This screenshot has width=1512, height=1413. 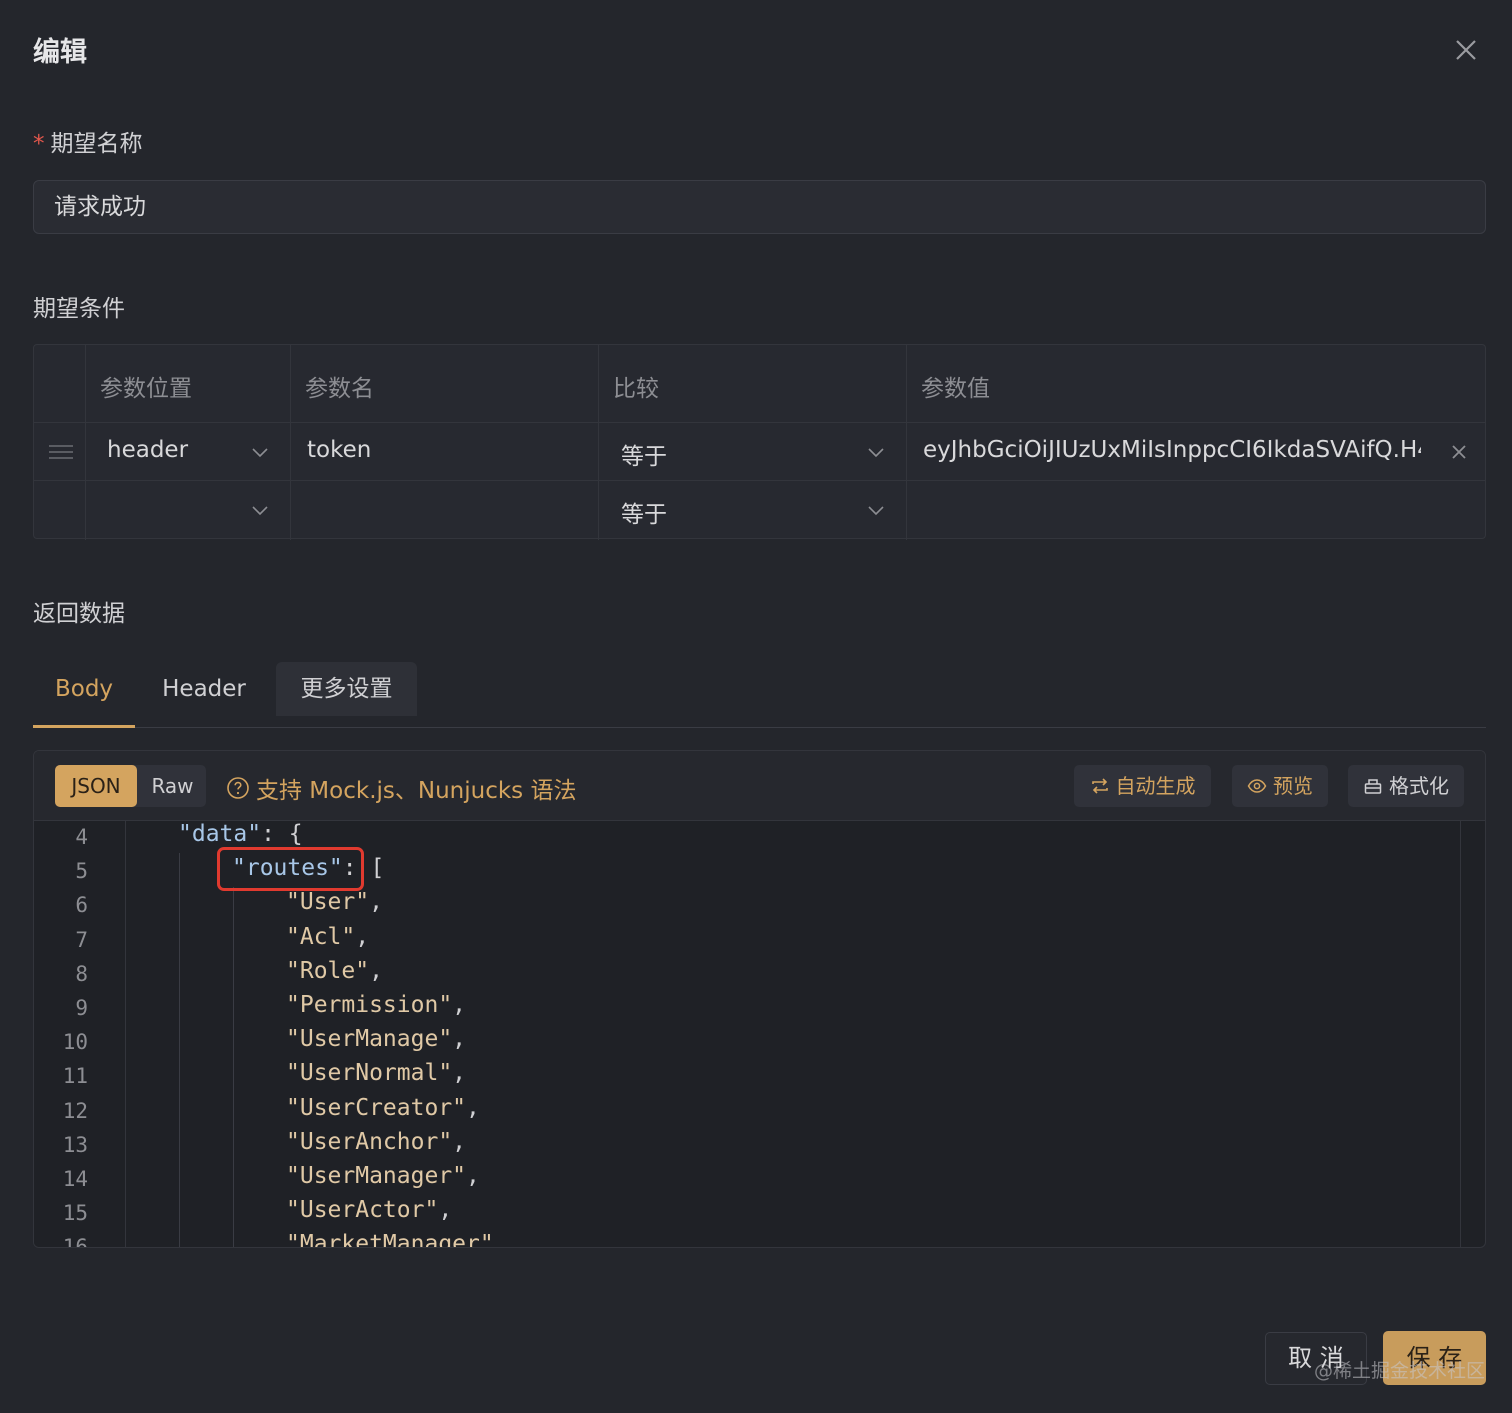 I want to click on code-line: "data": {, so click(x=240, y=834).